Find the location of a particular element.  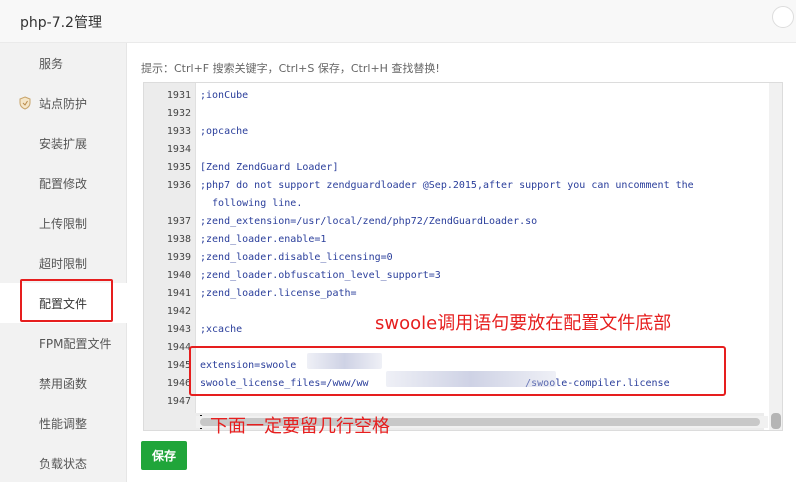

line-number: 1943 is located at coordinates (178, 329).